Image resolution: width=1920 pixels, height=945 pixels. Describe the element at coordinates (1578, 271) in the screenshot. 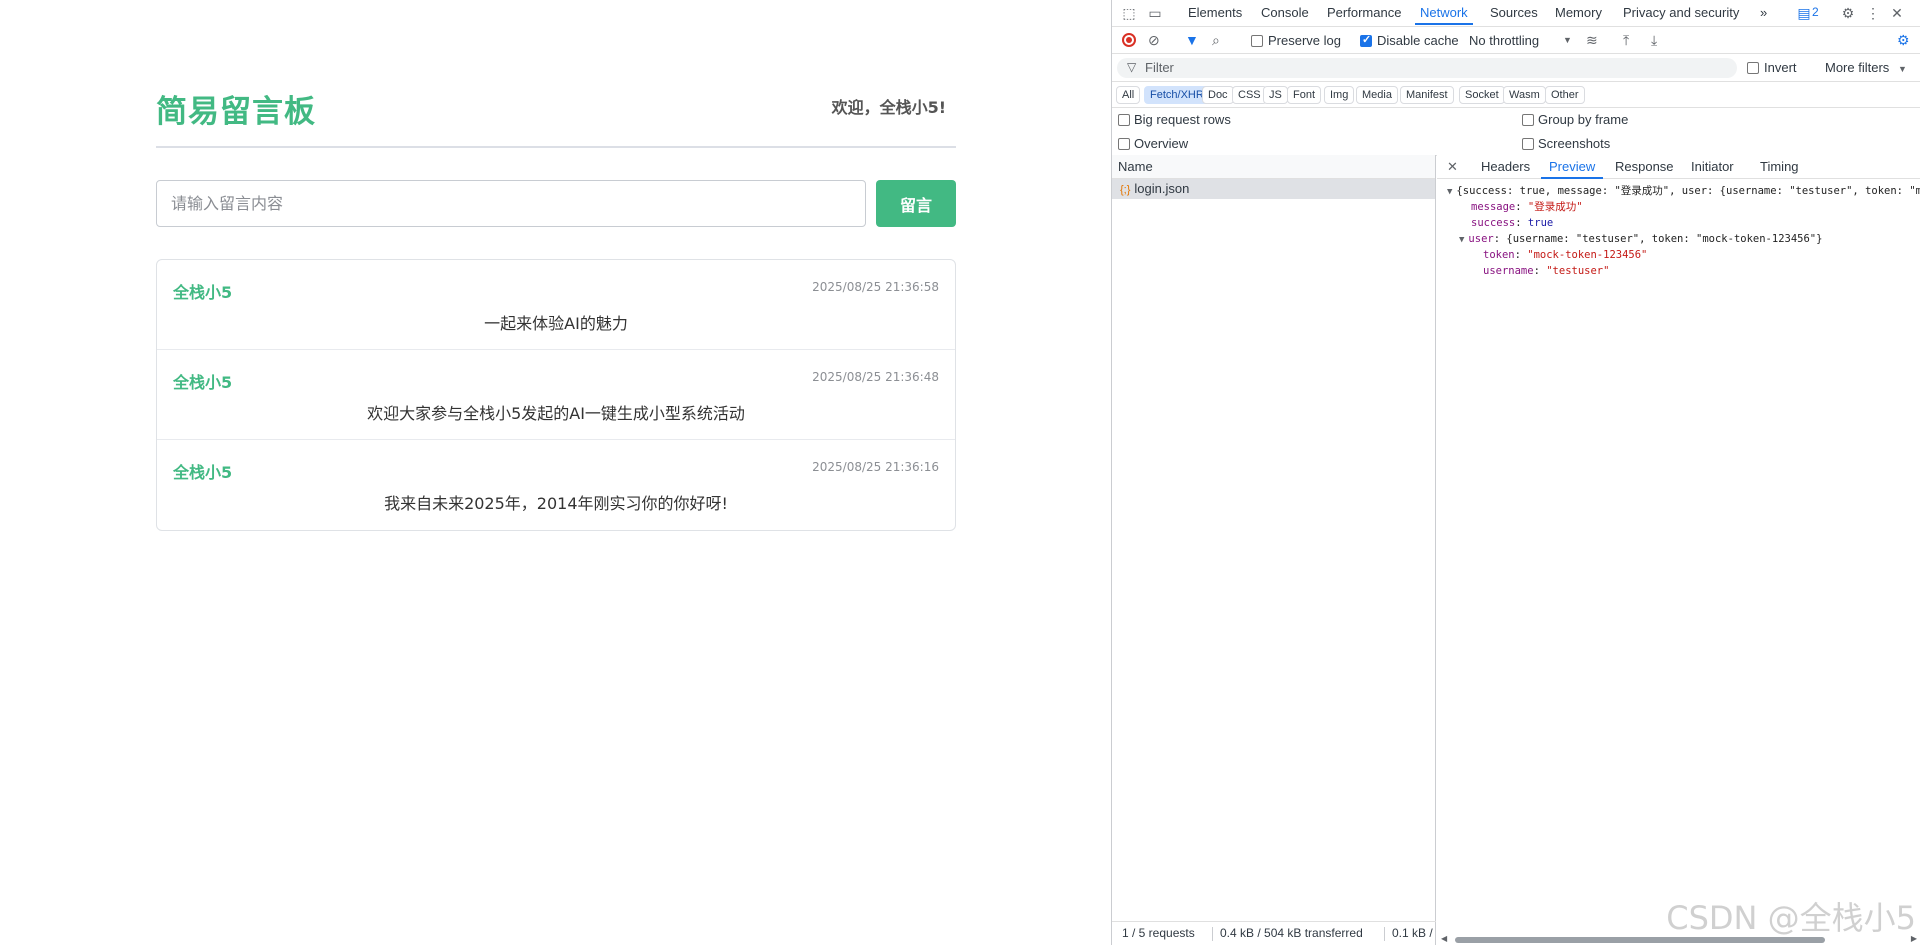

I see `json-string-value: "testuser"` at that location.